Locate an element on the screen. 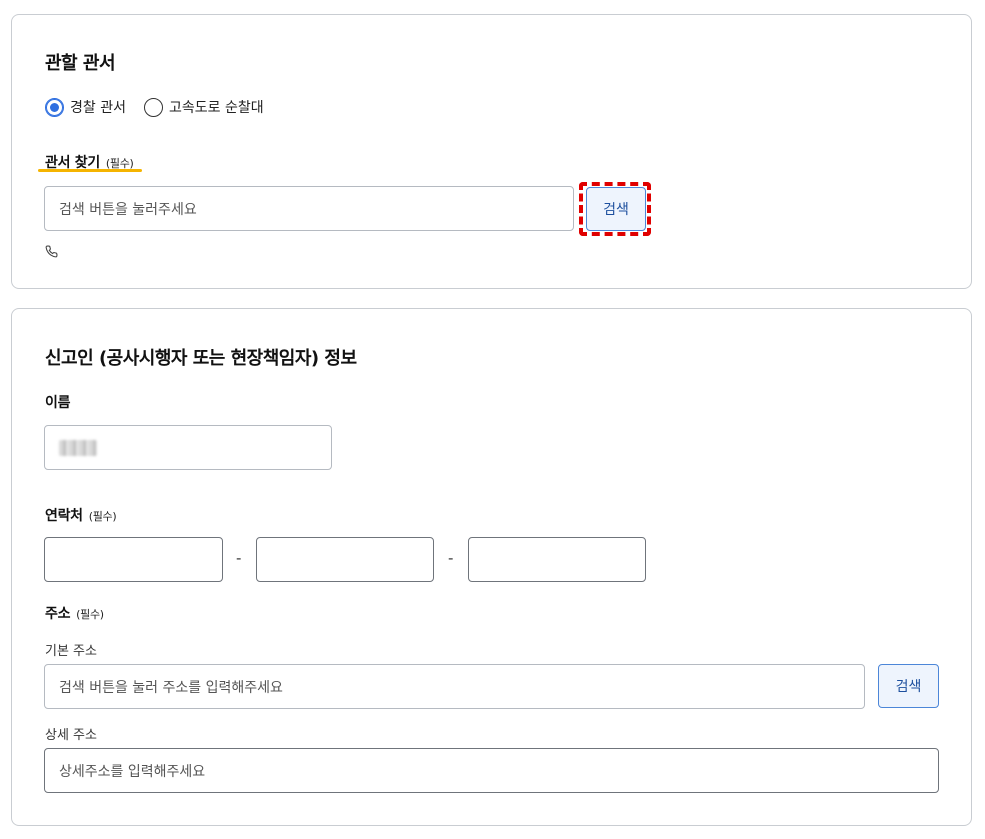 This screenshot has width=985, height=839. office-search-button: 검색 is located at coordinates (616, 209).